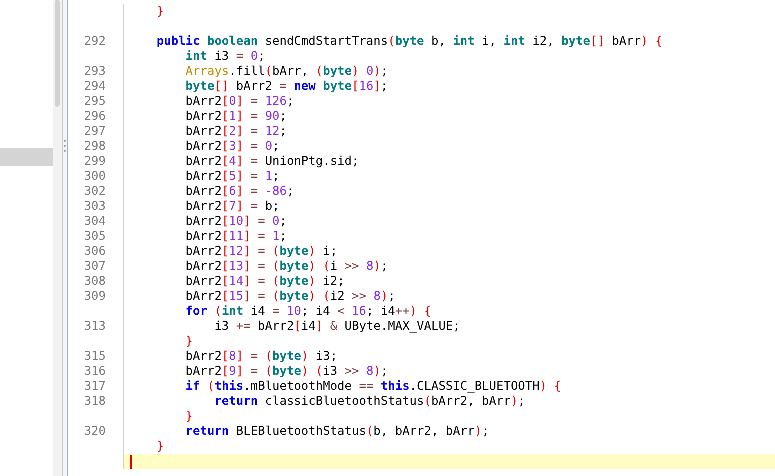 The image size is (775, 476). What do you see at coordinates (286, 371) in the screenshot?
I see `code-line: bArr2[9] = (byte) (i3 >> 8);` at bounding box center [286, 371].